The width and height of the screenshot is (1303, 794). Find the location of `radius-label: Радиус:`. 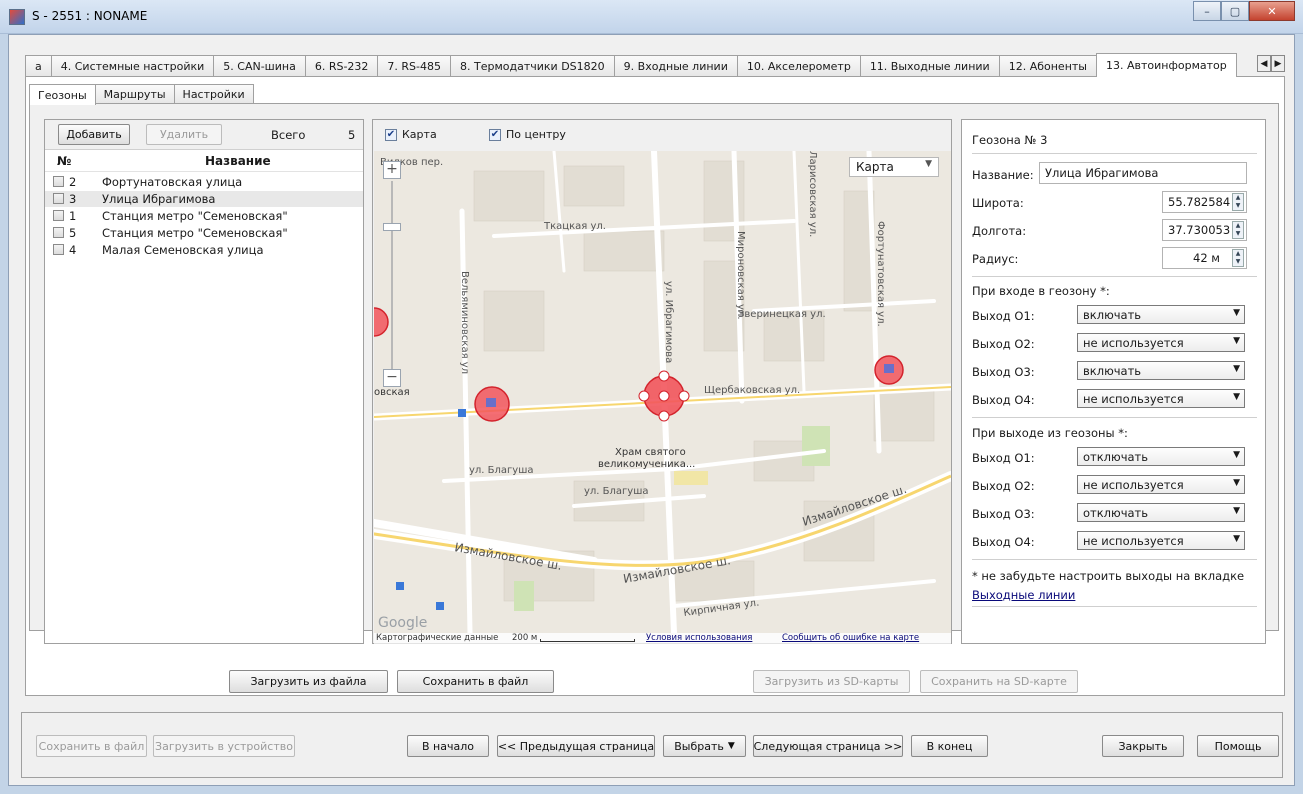

radius-label: Радиус: is located at coordinates (995, 259).